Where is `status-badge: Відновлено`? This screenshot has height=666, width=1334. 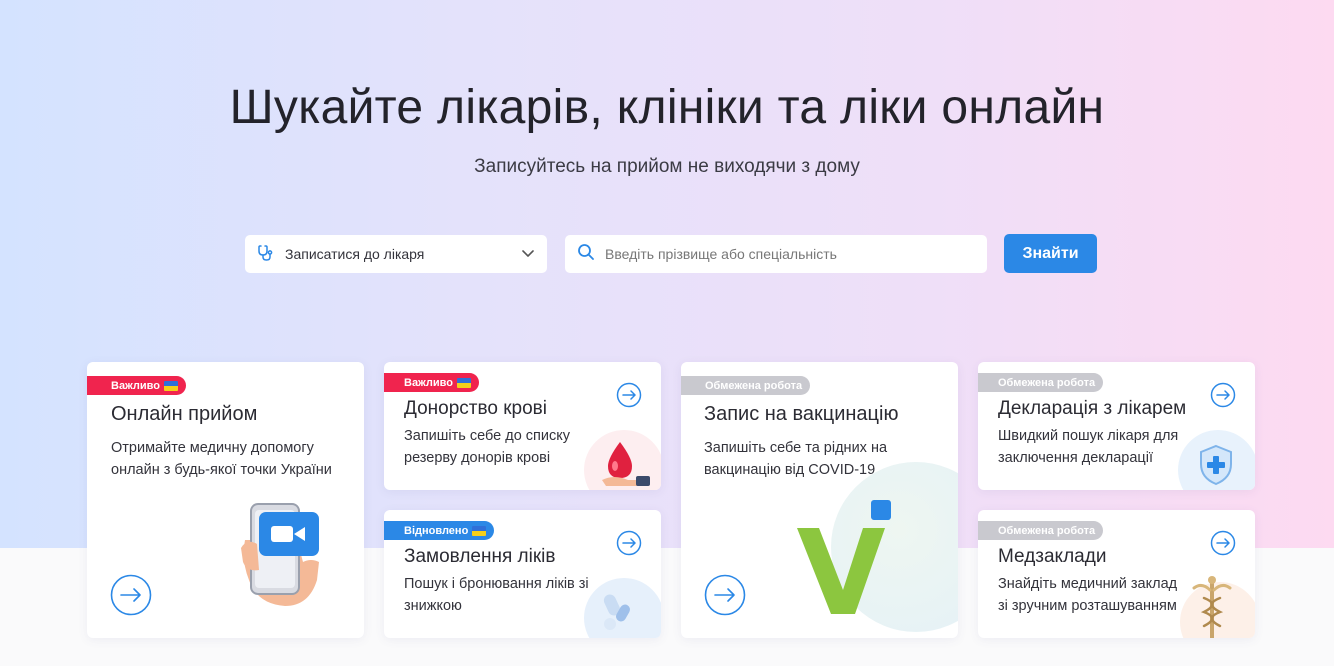
status-badge: Відновлено is located at coordinates (439, 530).